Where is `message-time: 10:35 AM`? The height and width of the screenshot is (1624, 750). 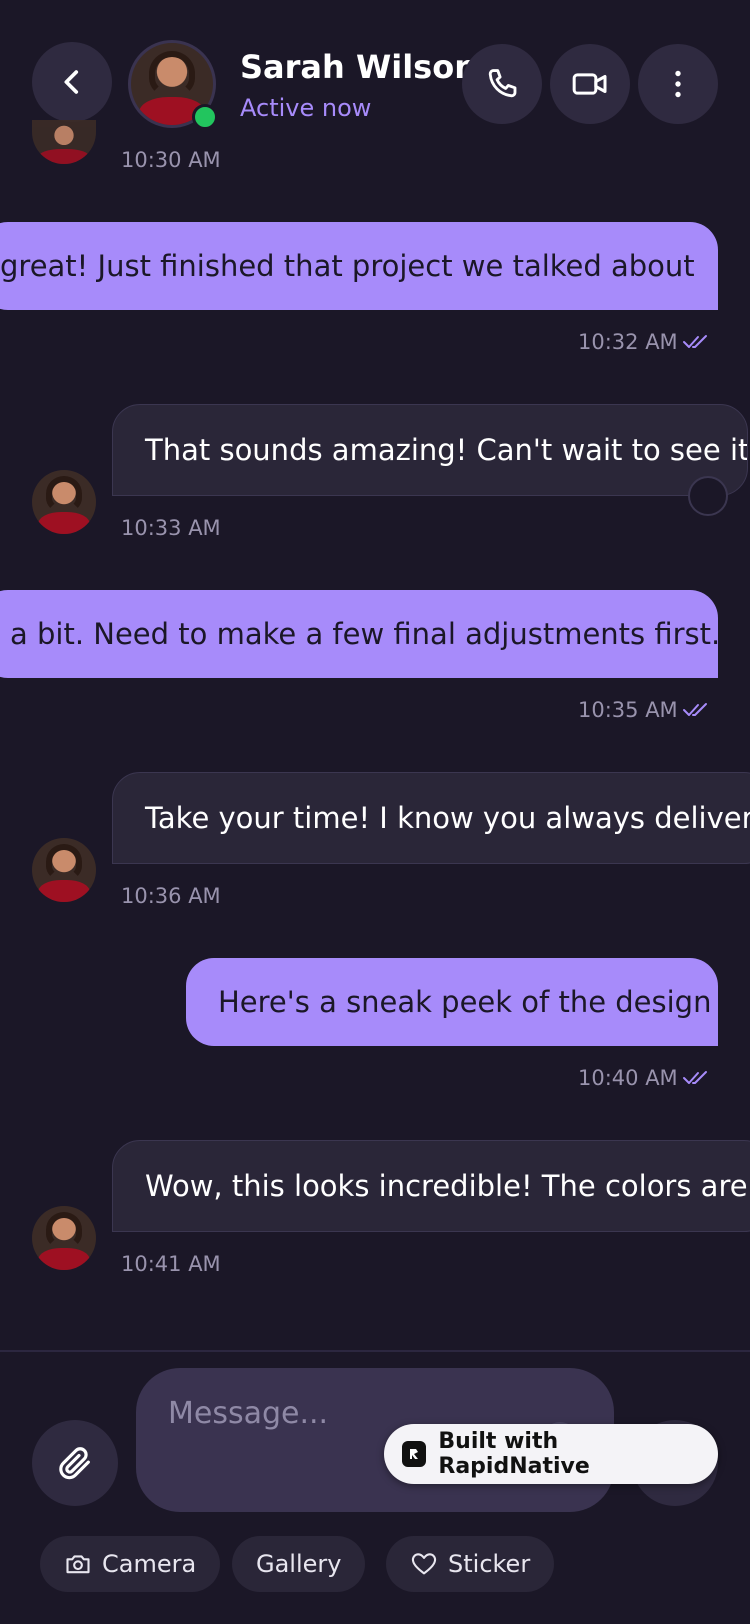
message-time: 10:35 AM is located at coordinates (628, 710).